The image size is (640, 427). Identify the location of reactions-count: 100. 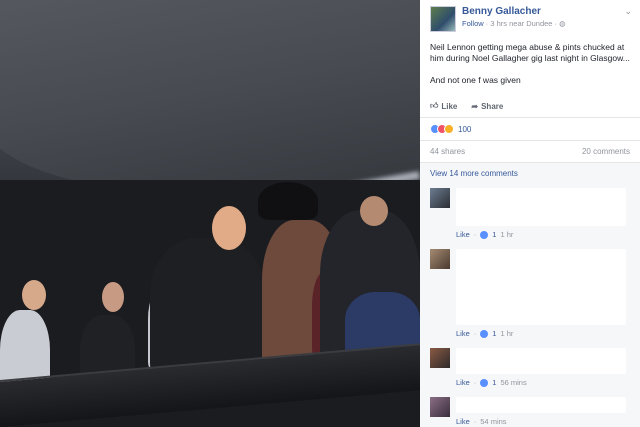
(465, 129).